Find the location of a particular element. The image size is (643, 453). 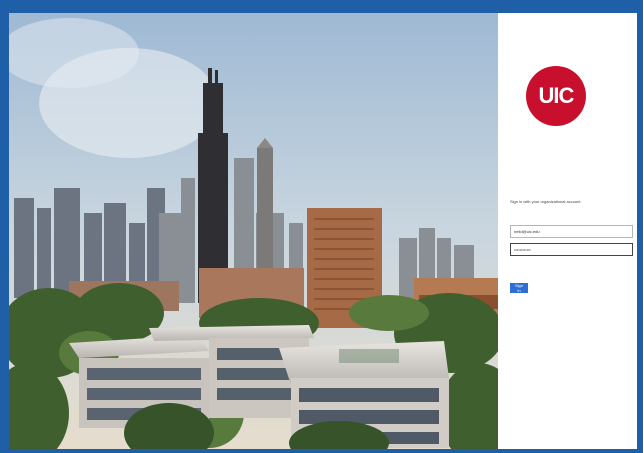

uic-logo-text: UIC is located at coordinates (556, 95).